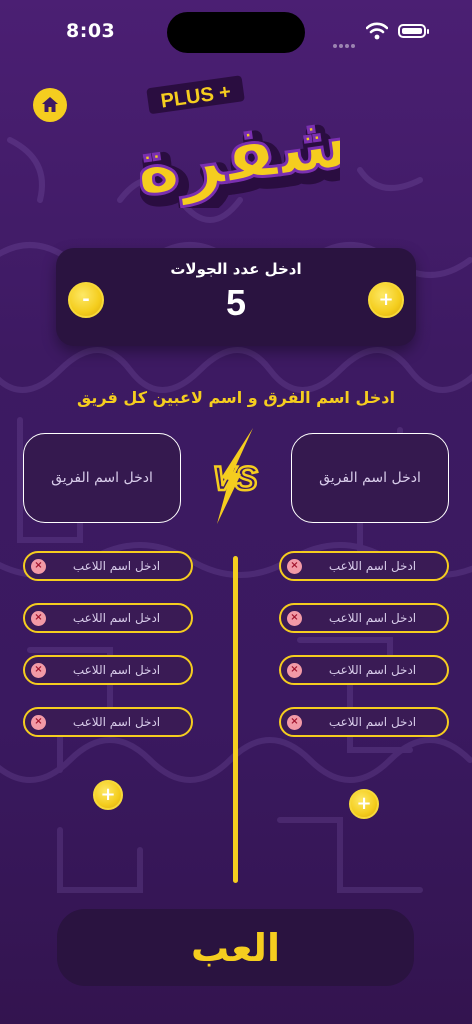  Describe the element at coordinates (235, 479) in the screenshot. I see `vs-text: VS` at that location.